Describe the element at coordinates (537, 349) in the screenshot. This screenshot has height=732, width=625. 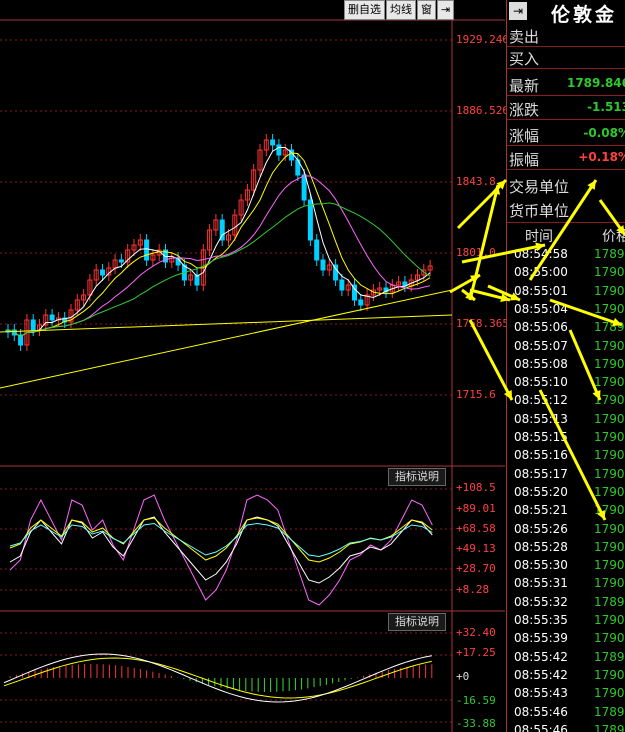
I see `annotation-arrows` at that location.